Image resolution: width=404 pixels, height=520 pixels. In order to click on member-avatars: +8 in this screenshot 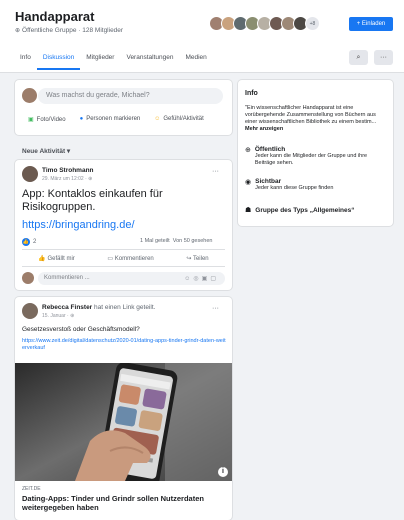, I will do `click(264, 23)`.